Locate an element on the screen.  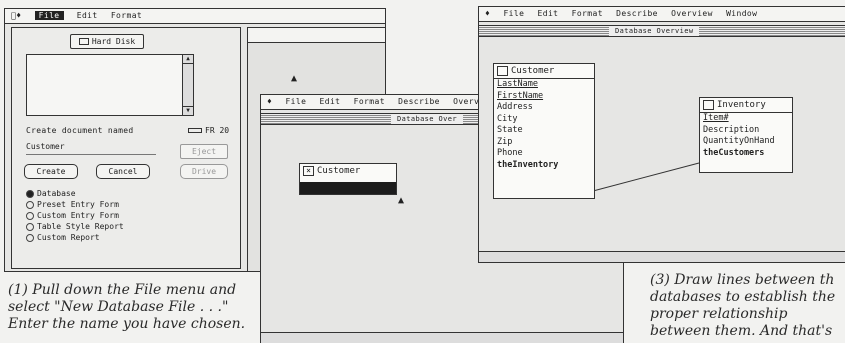
option-label: Preset Entry Form is located at coordinates (78, 204).